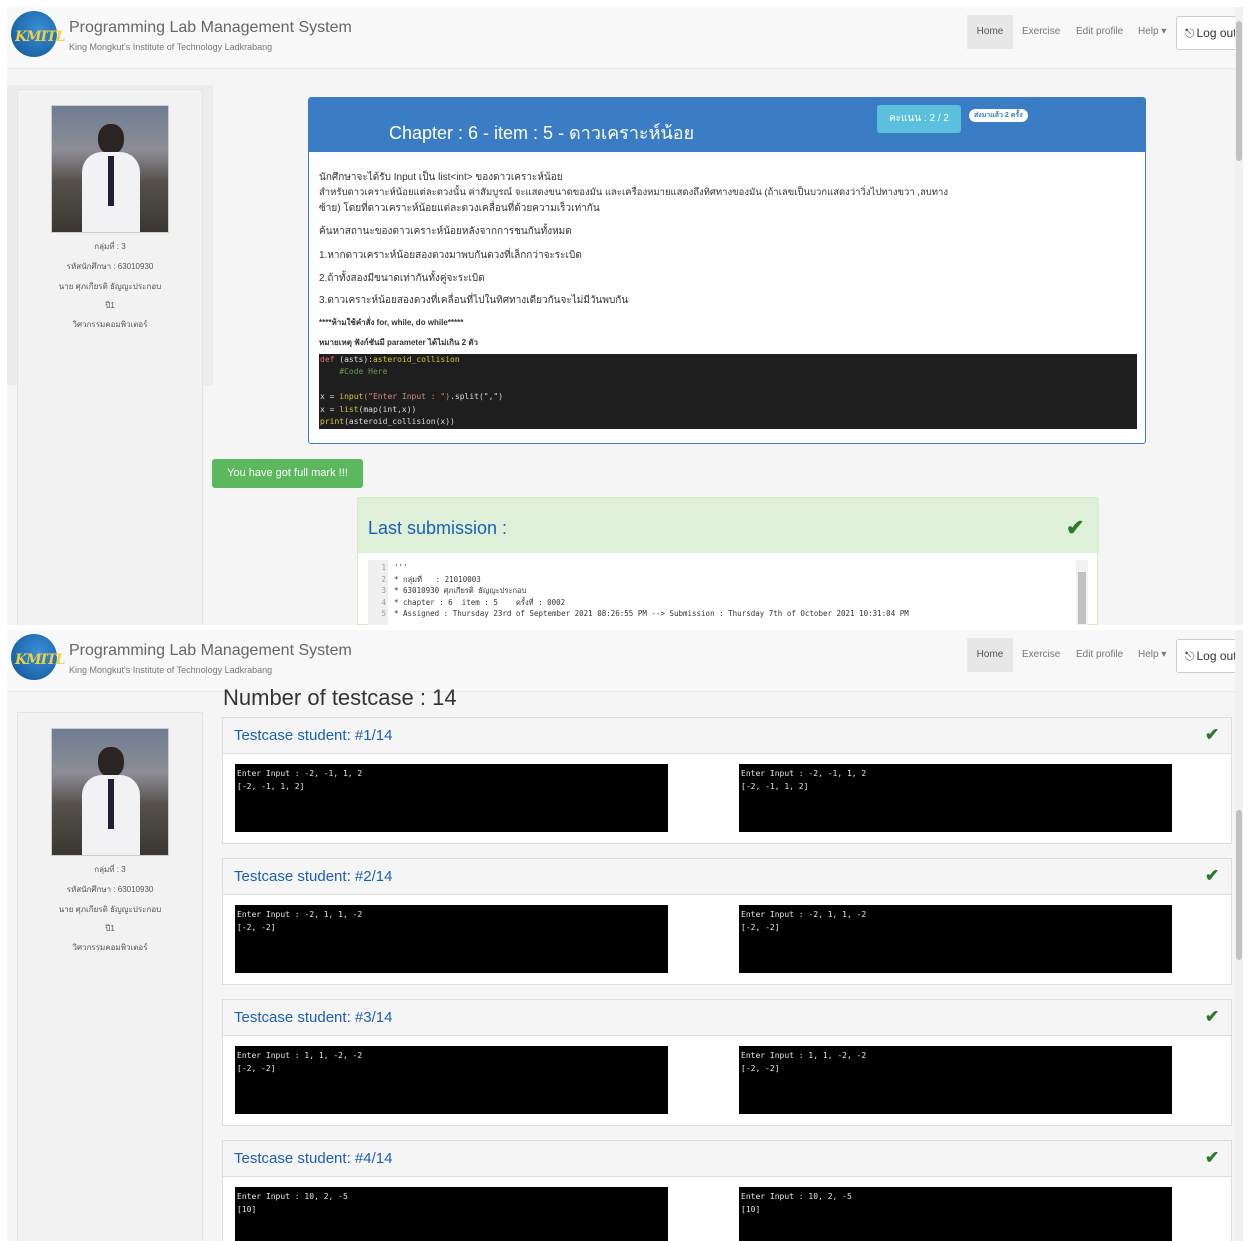  I want to click on student-output: Enter Input : -2, 1, 1, -2 [-2, -2], so click(451, 939).